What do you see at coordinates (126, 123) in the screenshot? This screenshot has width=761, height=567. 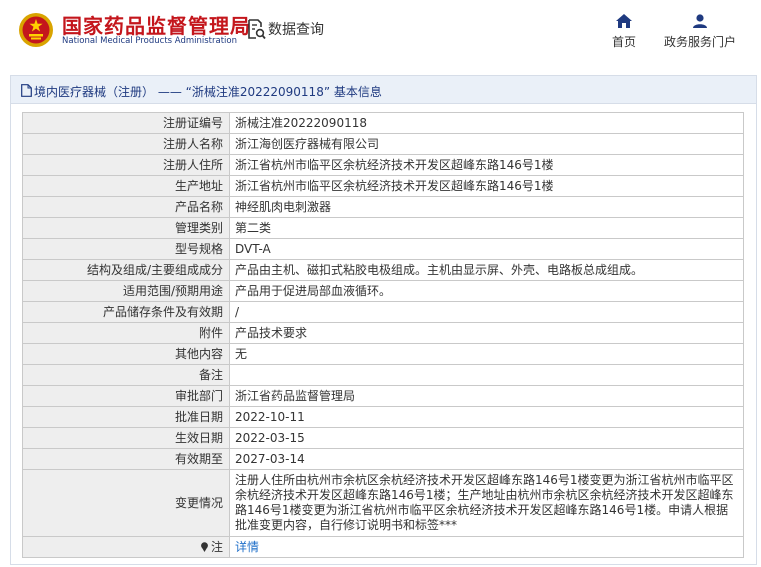 I see `field-label: 注册证编号` at bounding box center [126, 123].